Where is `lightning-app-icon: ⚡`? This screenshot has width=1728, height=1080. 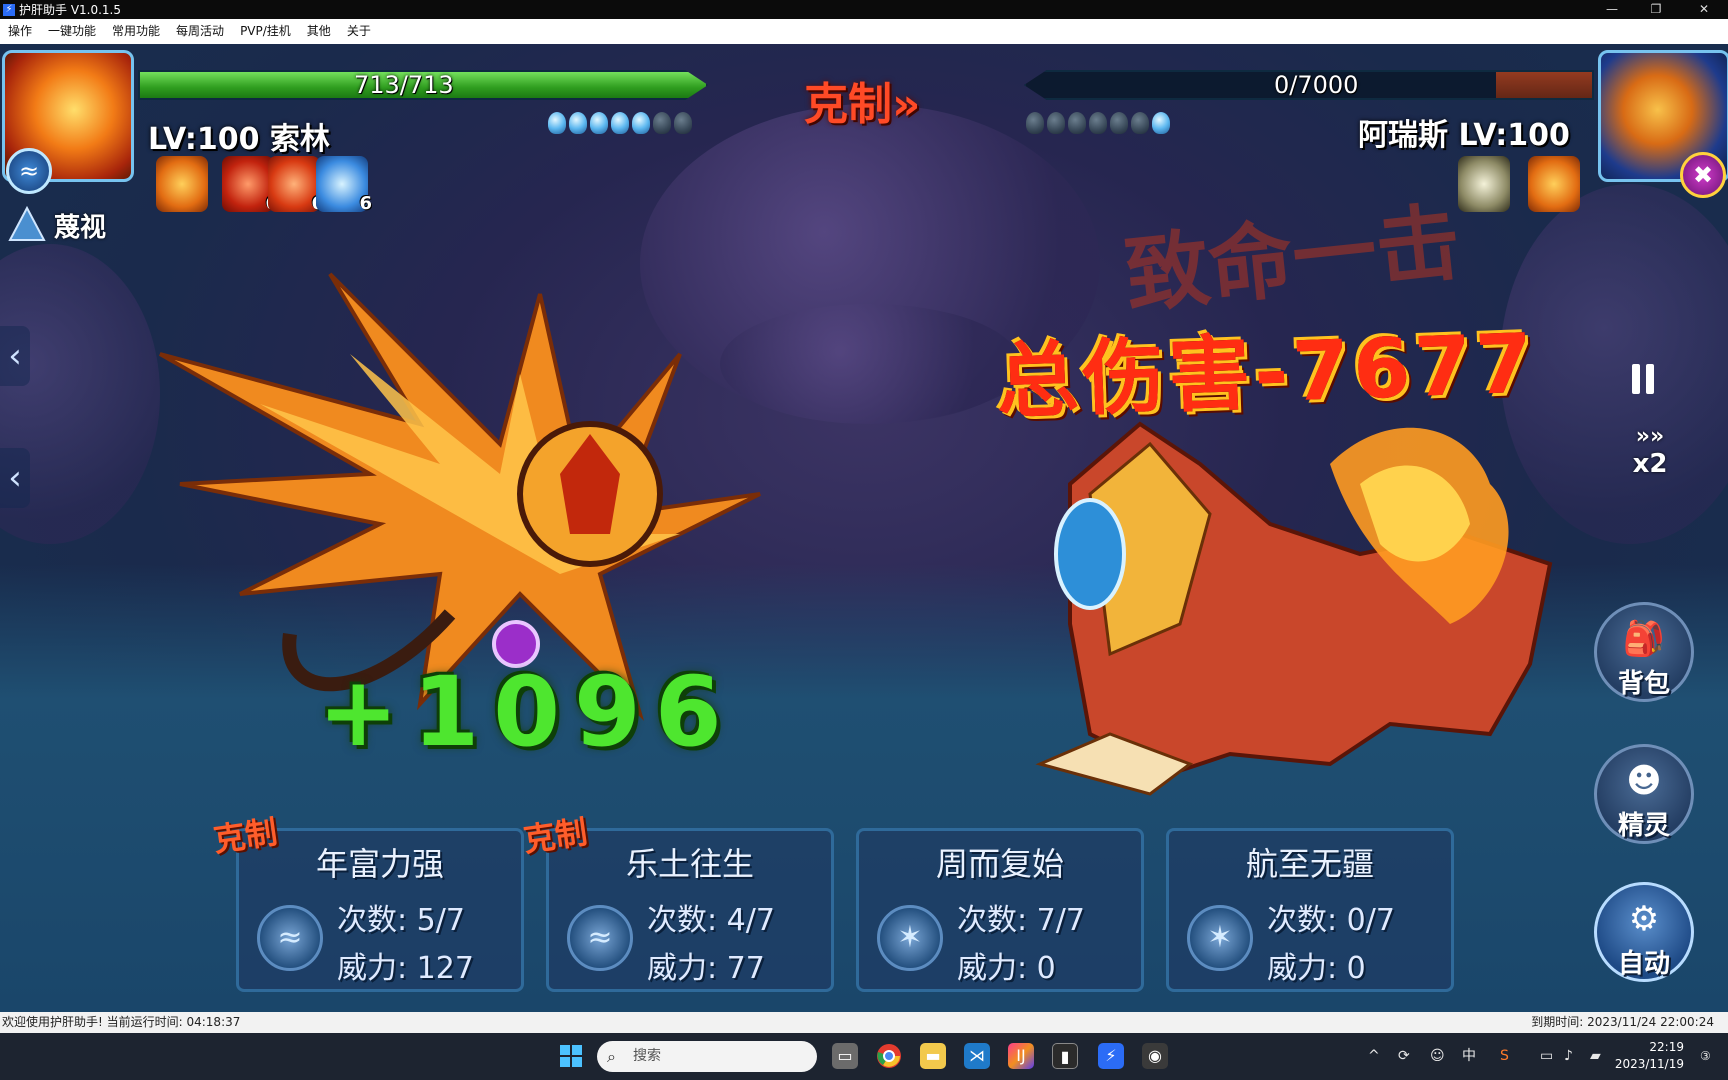 lightning-app-icon: ⚡ is located at coordinates (1111, 1056).